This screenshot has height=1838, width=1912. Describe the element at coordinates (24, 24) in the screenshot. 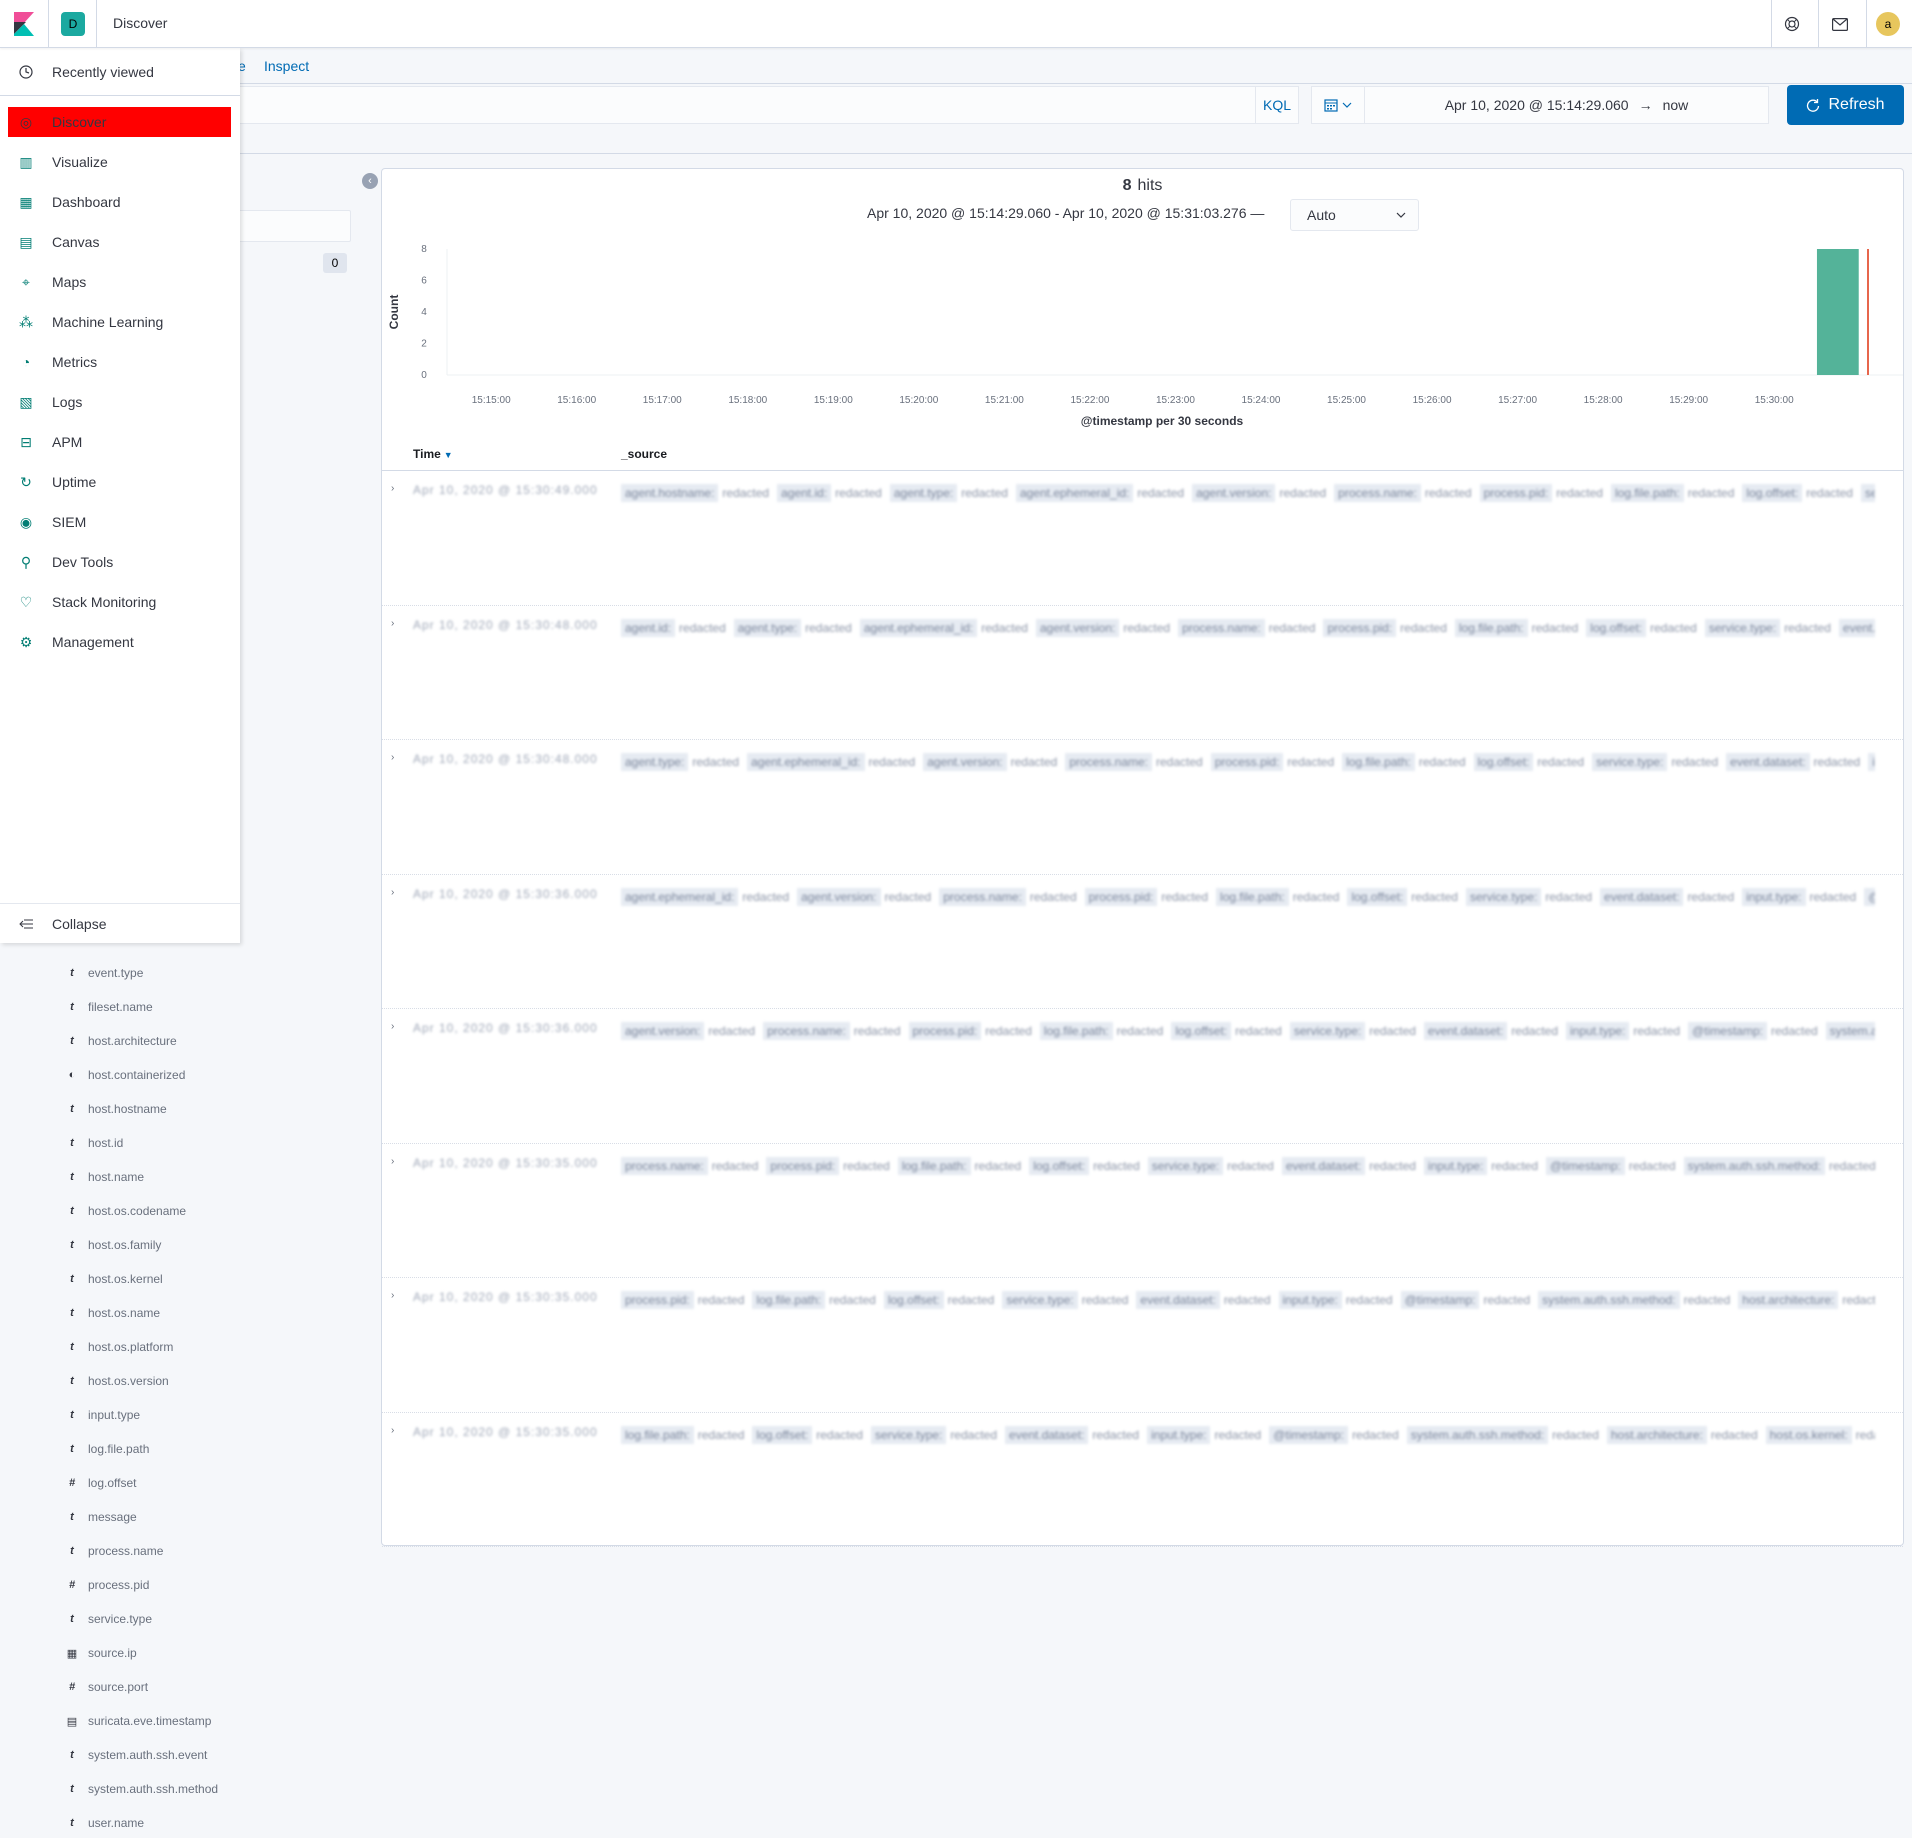

I see `kibana-logo-icon` at that location.